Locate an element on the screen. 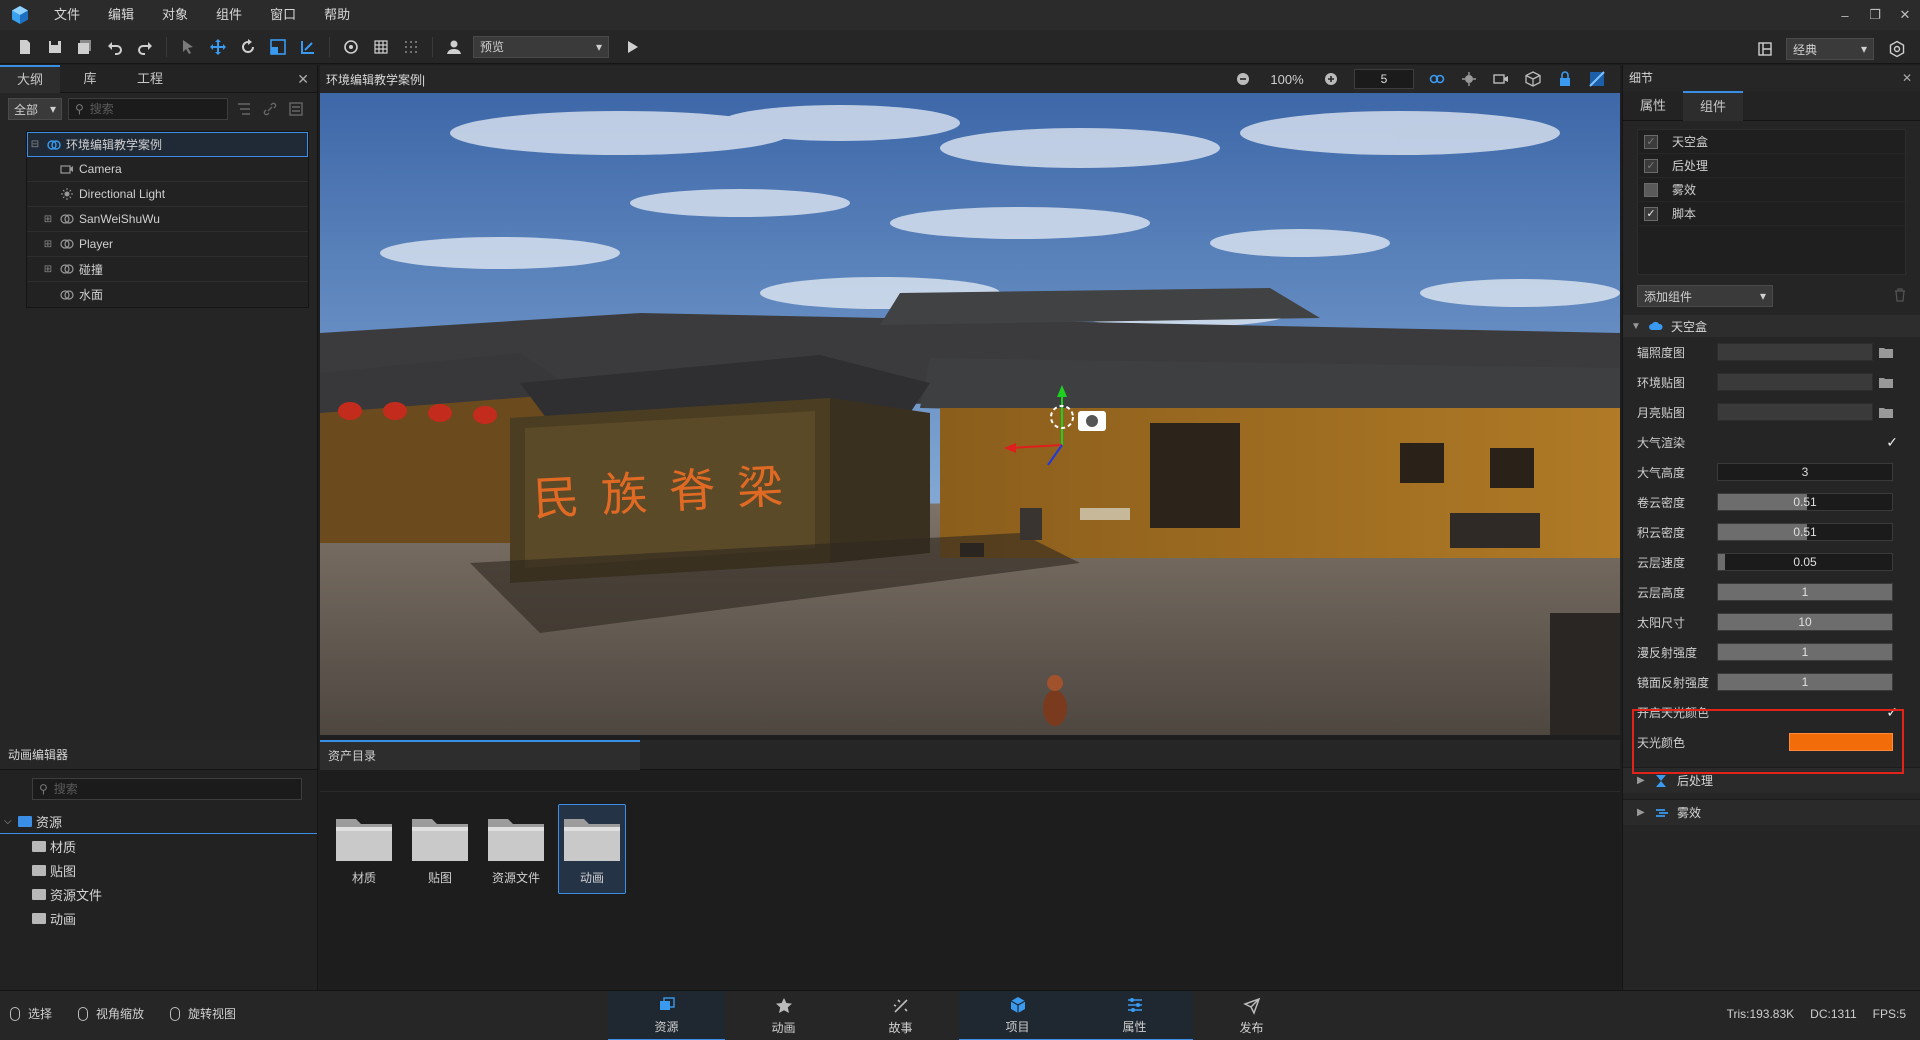  tab-properties: 属性 is located at coordinates (1653, 106).